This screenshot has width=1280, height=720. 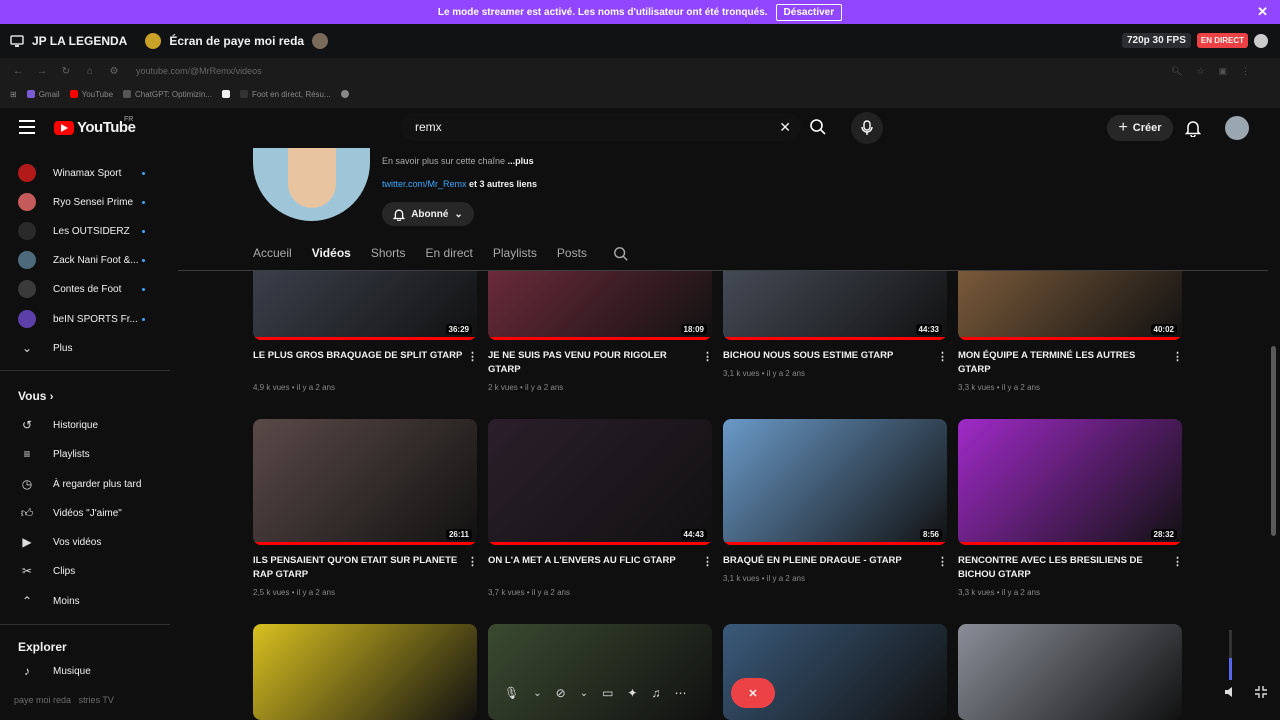 I want to click on menu-icon: ⋮, so click(x=1245, y=71).